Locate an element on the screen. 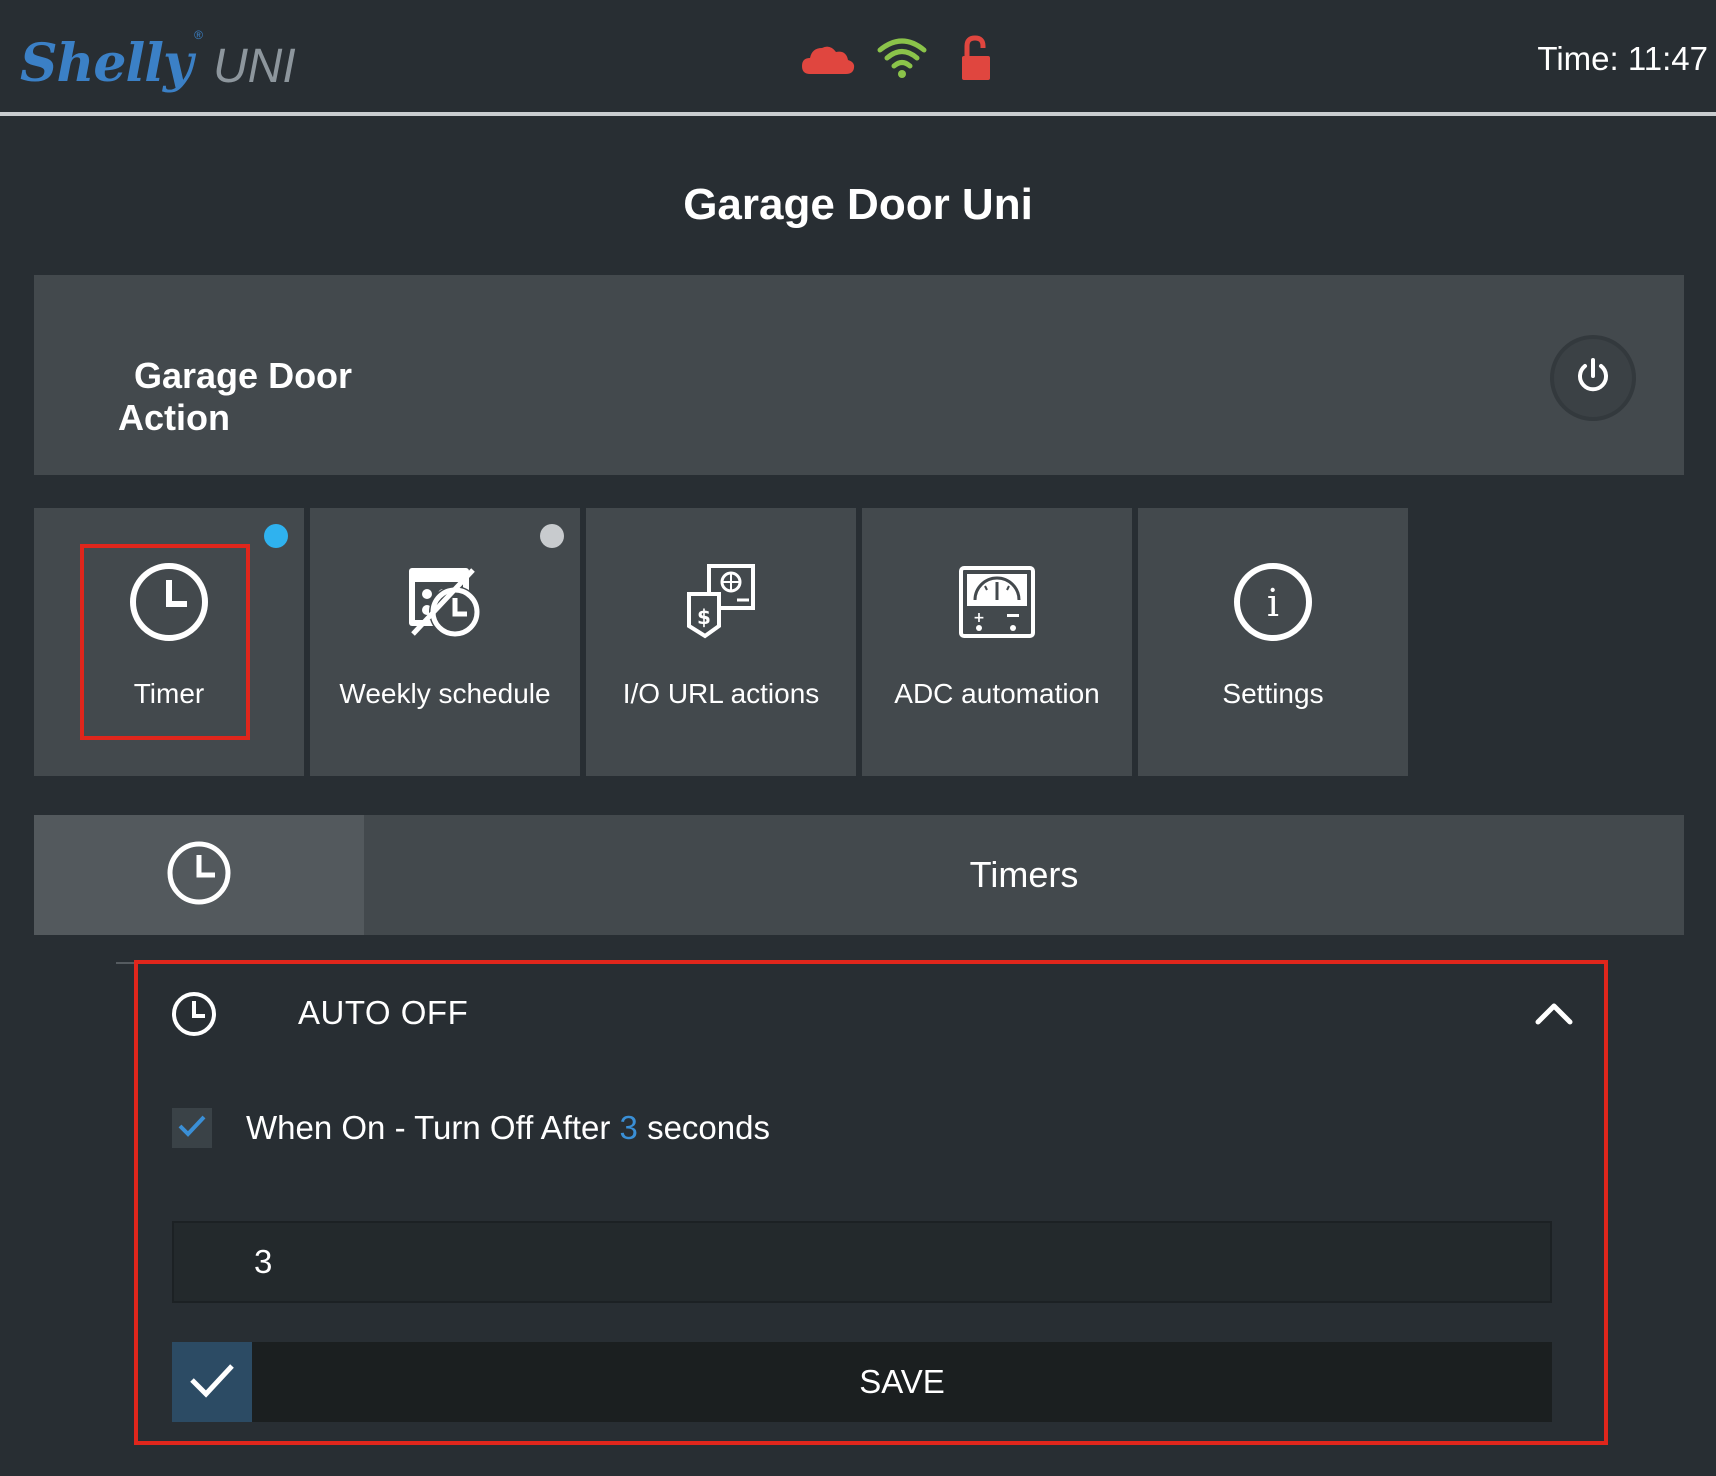 This screenshot has height=1476, width=1716. description-prefix: When On - Turn Off After is located at coordinates (428, 1127).